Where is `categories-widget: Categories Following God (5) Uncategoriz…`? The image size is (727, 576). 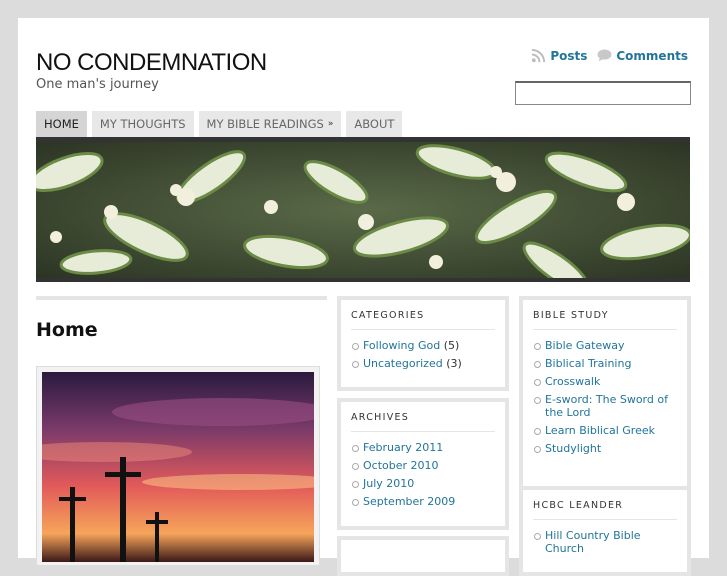
categories-widget: Categories Following God (5) Uncategoriz… is located at coordinates (423, 343).